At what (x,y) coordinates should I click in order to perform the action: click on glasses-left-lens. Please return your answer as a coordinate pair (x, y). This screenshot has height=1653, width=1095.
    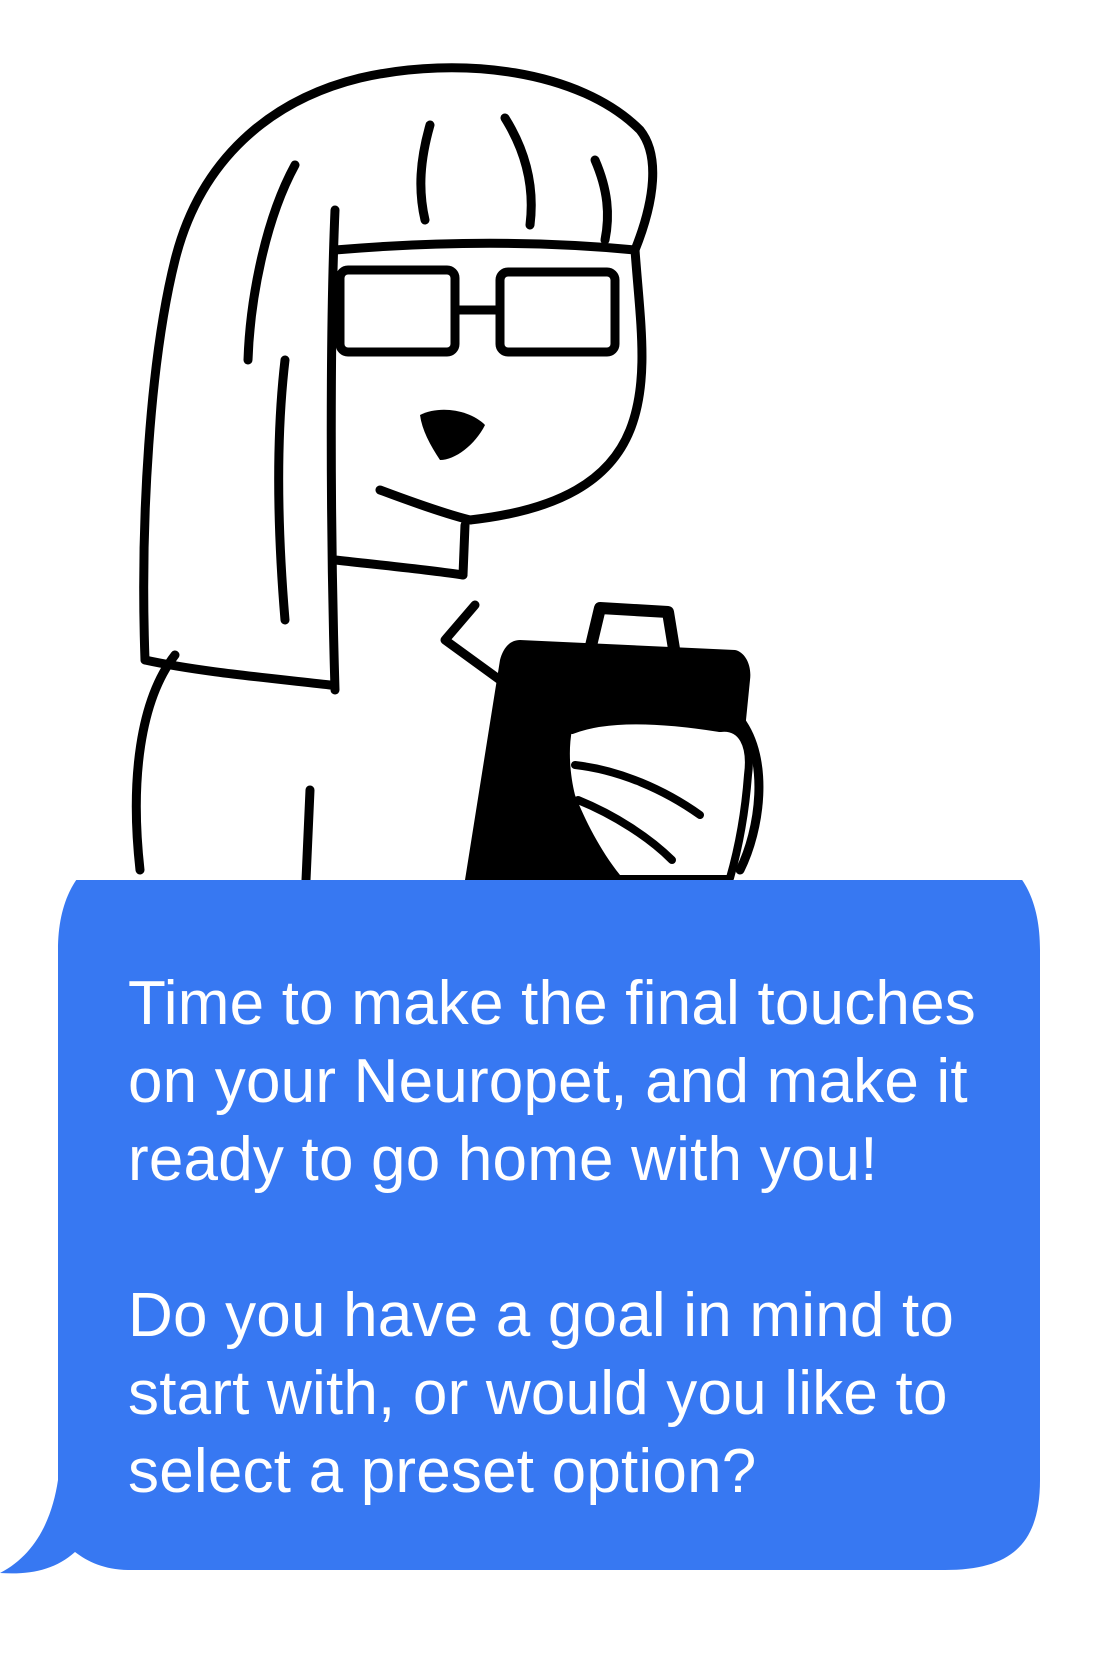
    Looking at the image, I should click on (397, 311).